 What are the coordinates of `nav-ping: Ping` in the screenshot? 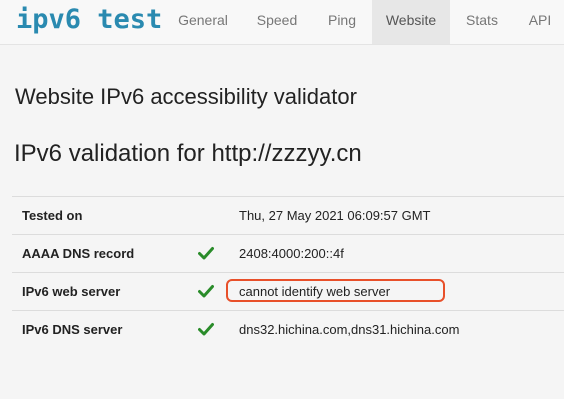 It's located at (342, 22).